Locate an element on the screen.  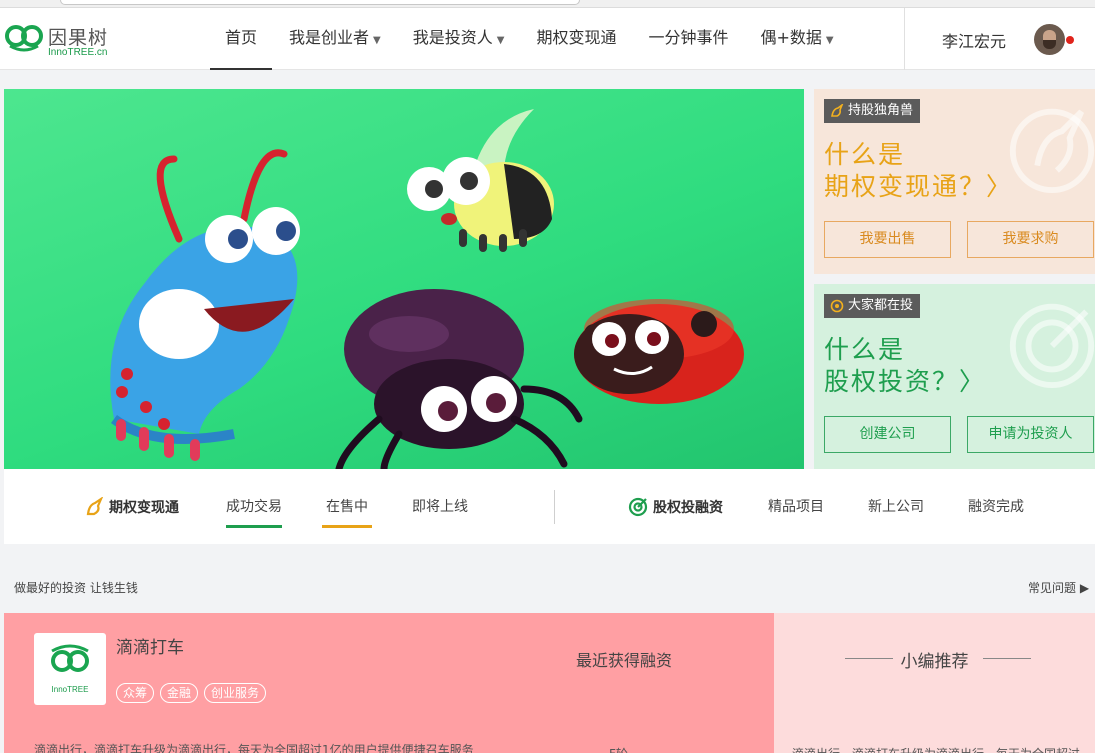
caterpillar-figure is located at coordinates (205, 305).